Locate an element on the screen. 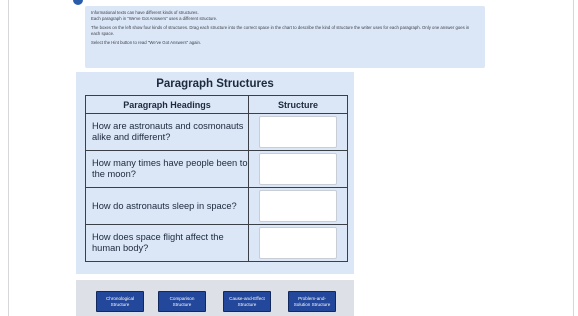  table-row: How do astronauts sleep in space? is located at coordinates (216, 206).